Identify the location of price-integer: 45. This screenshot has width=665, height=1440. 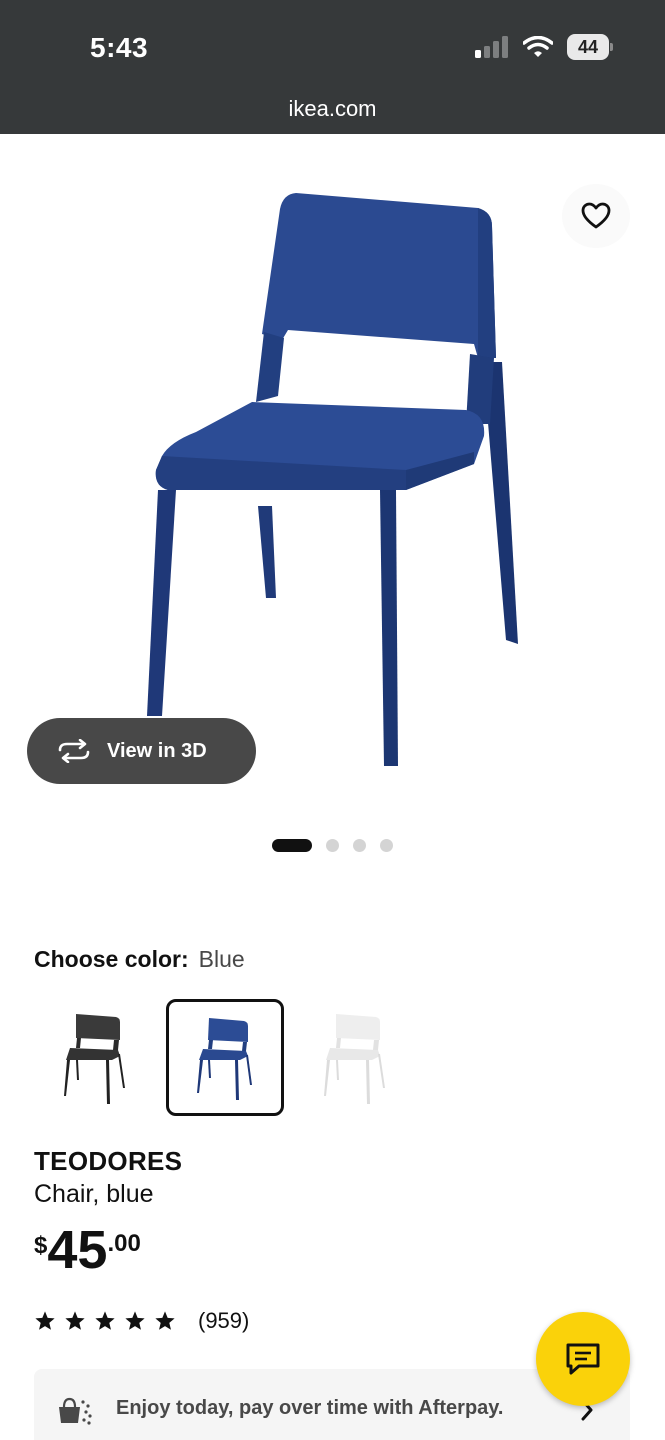
(77, 1250).